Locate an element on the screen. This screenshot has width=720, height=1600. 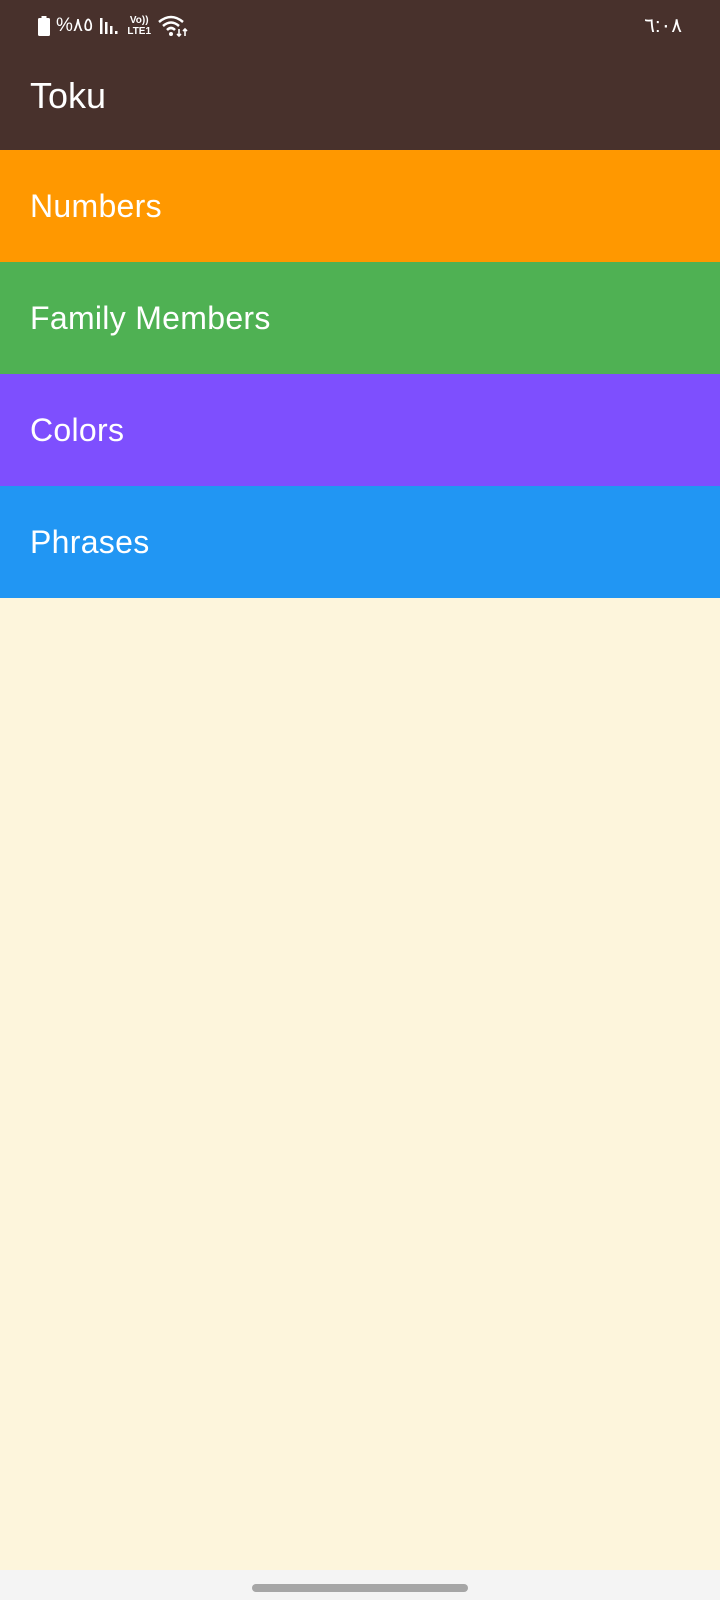
category-label: Phrases is located at coordinates (90, 541).